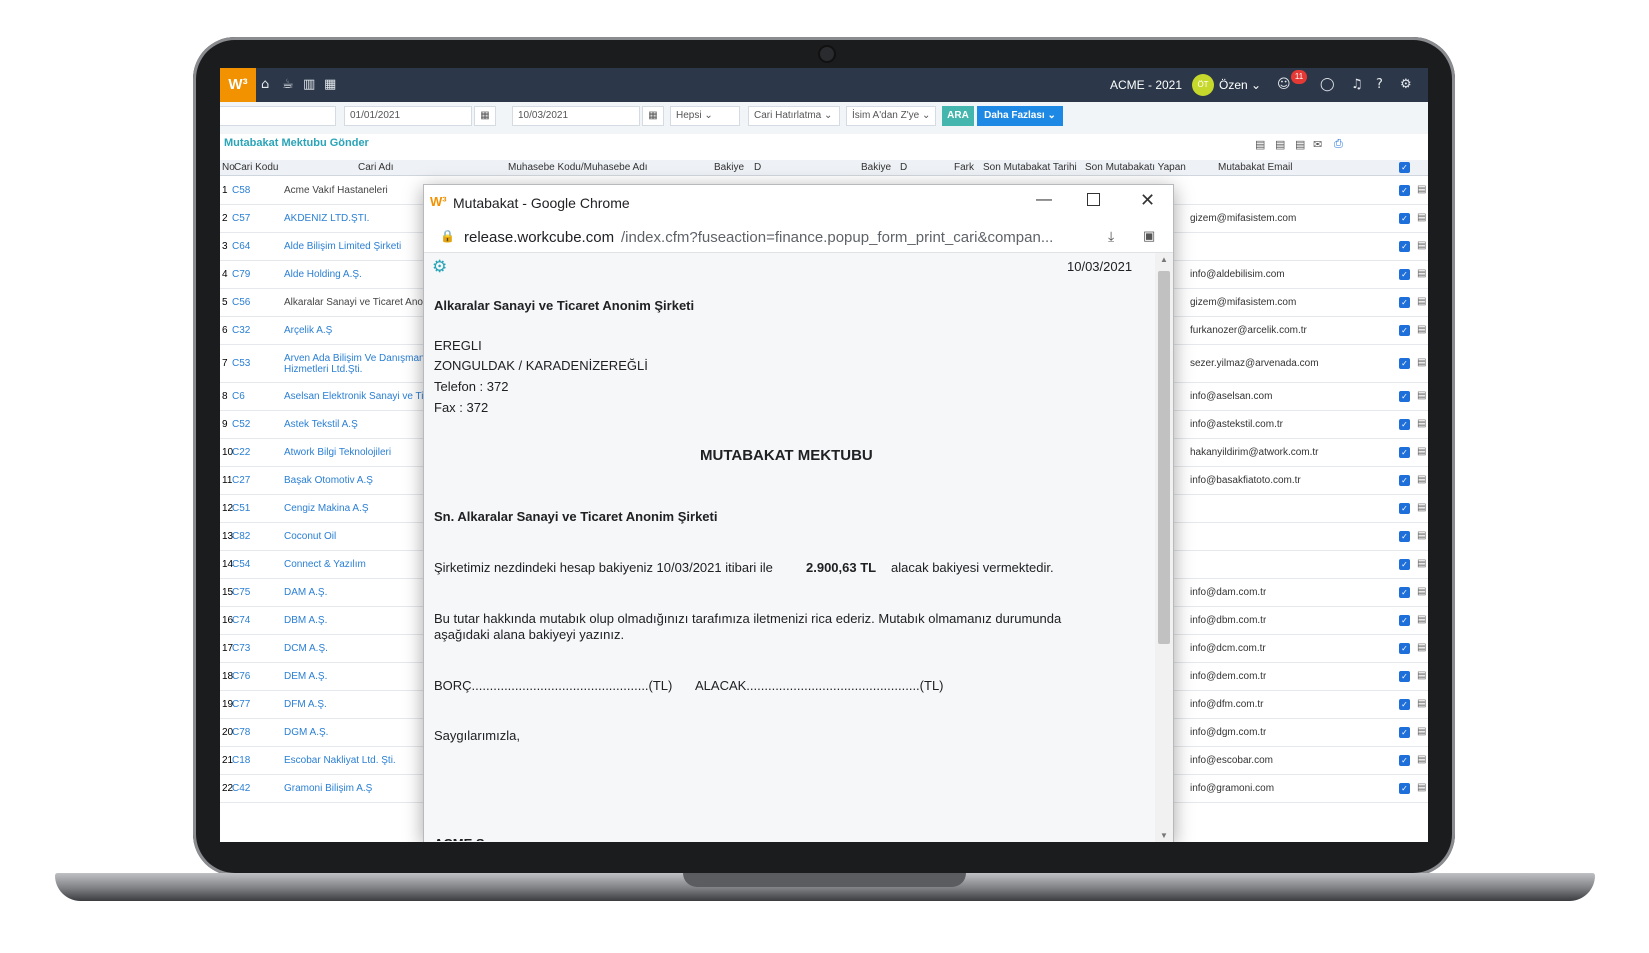 Image resolution: width=1649 pixels, height=953 pixels. What do you see at coordinates (1284, 84) in the screenshot?
I see `smiley-icon: ☺` at bounding box center [1284, 84].